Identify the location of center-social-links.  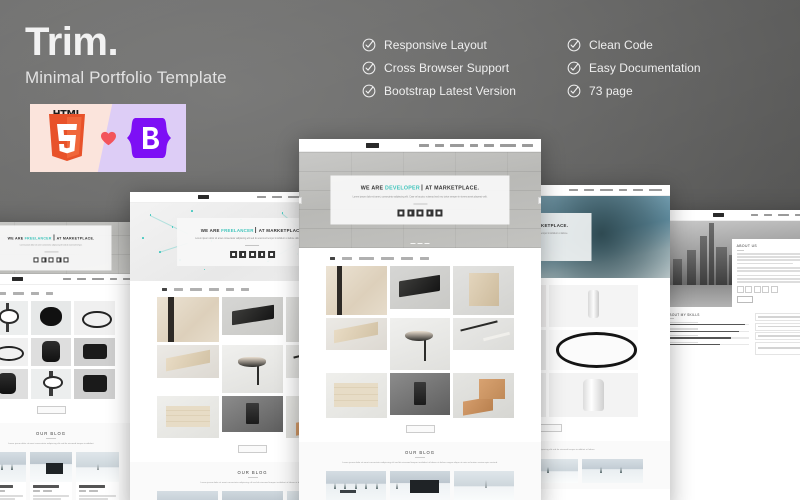
(419, 213).